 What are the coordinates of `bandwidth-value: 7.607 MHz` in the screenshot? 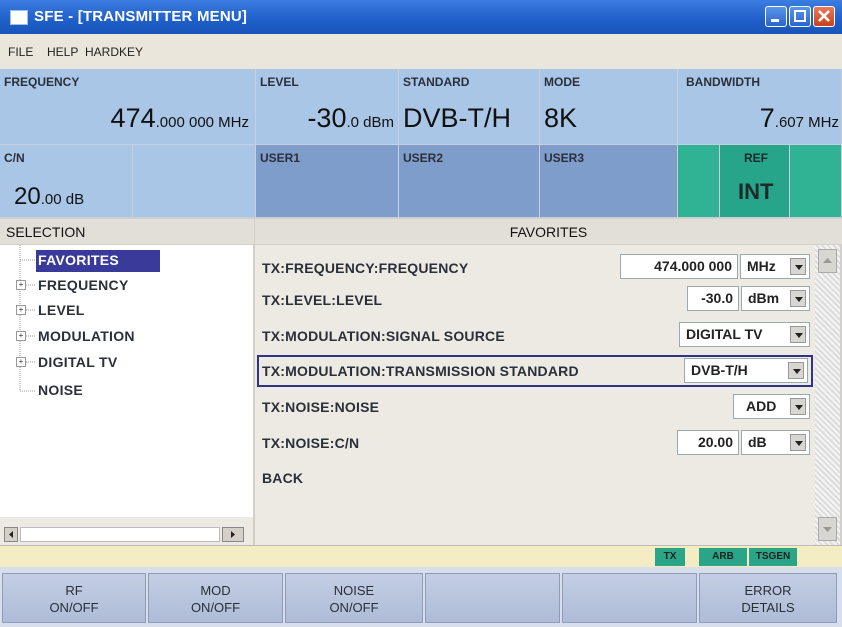 It's located at (799, 118).